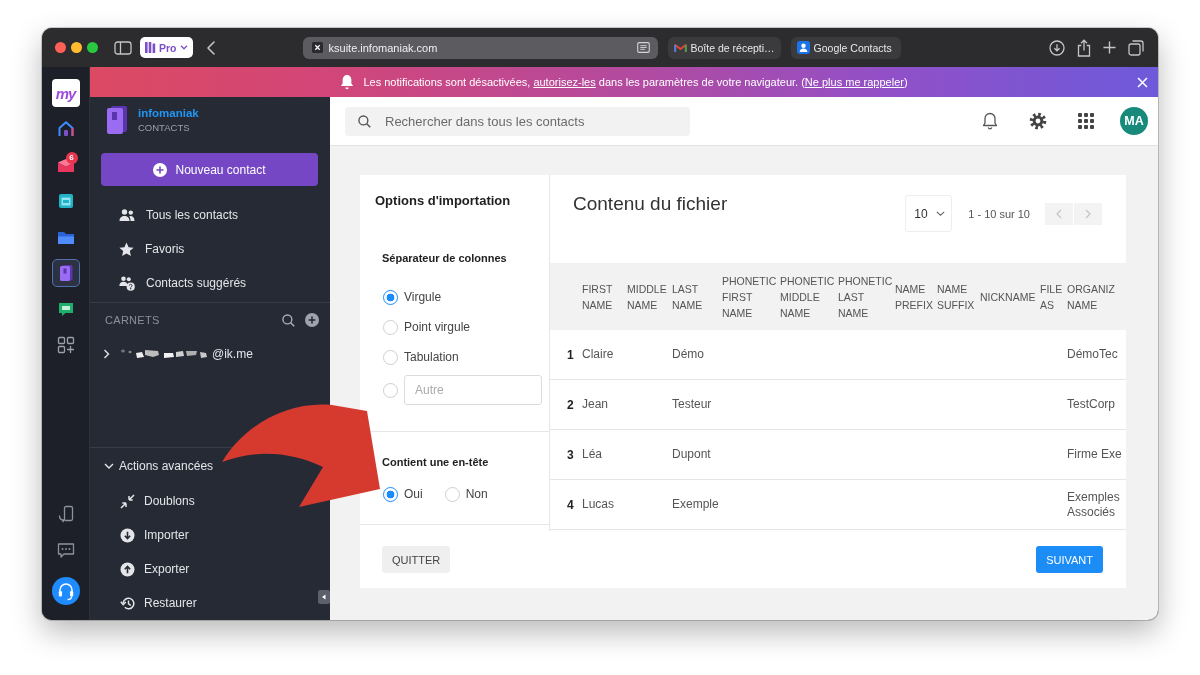  Describe the element at coordinates (1095, 454) in the screenshot. I see `table-cell-text: Firme Exe` at that location.